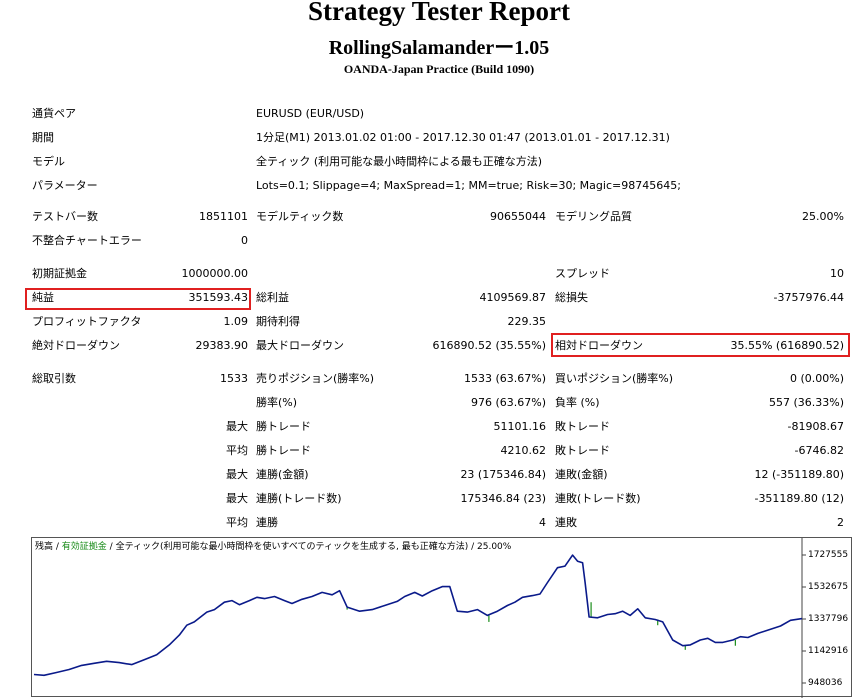 The height and width of the screenshot is (698, 854). I want to click on ticks-value: 90655044, so click(518, 216).